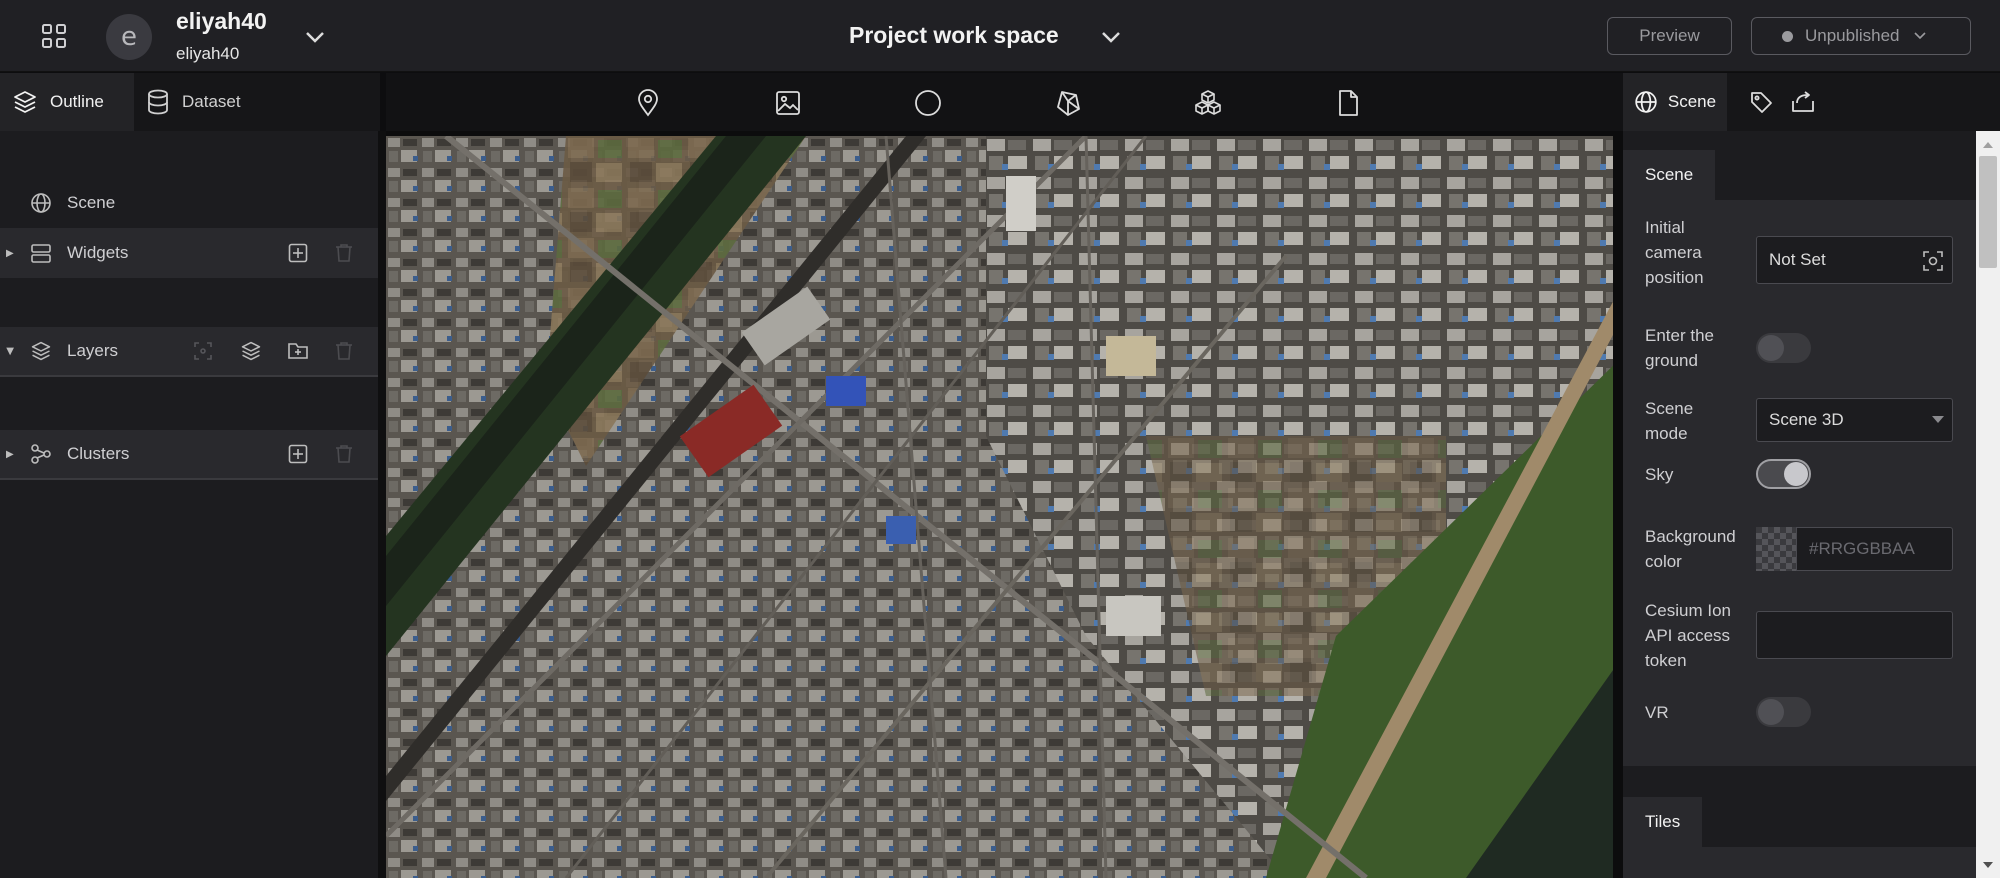 This screenshot has width=2000, height=878. I want to click on scene-section-header: Scene, so click(1799, 175).